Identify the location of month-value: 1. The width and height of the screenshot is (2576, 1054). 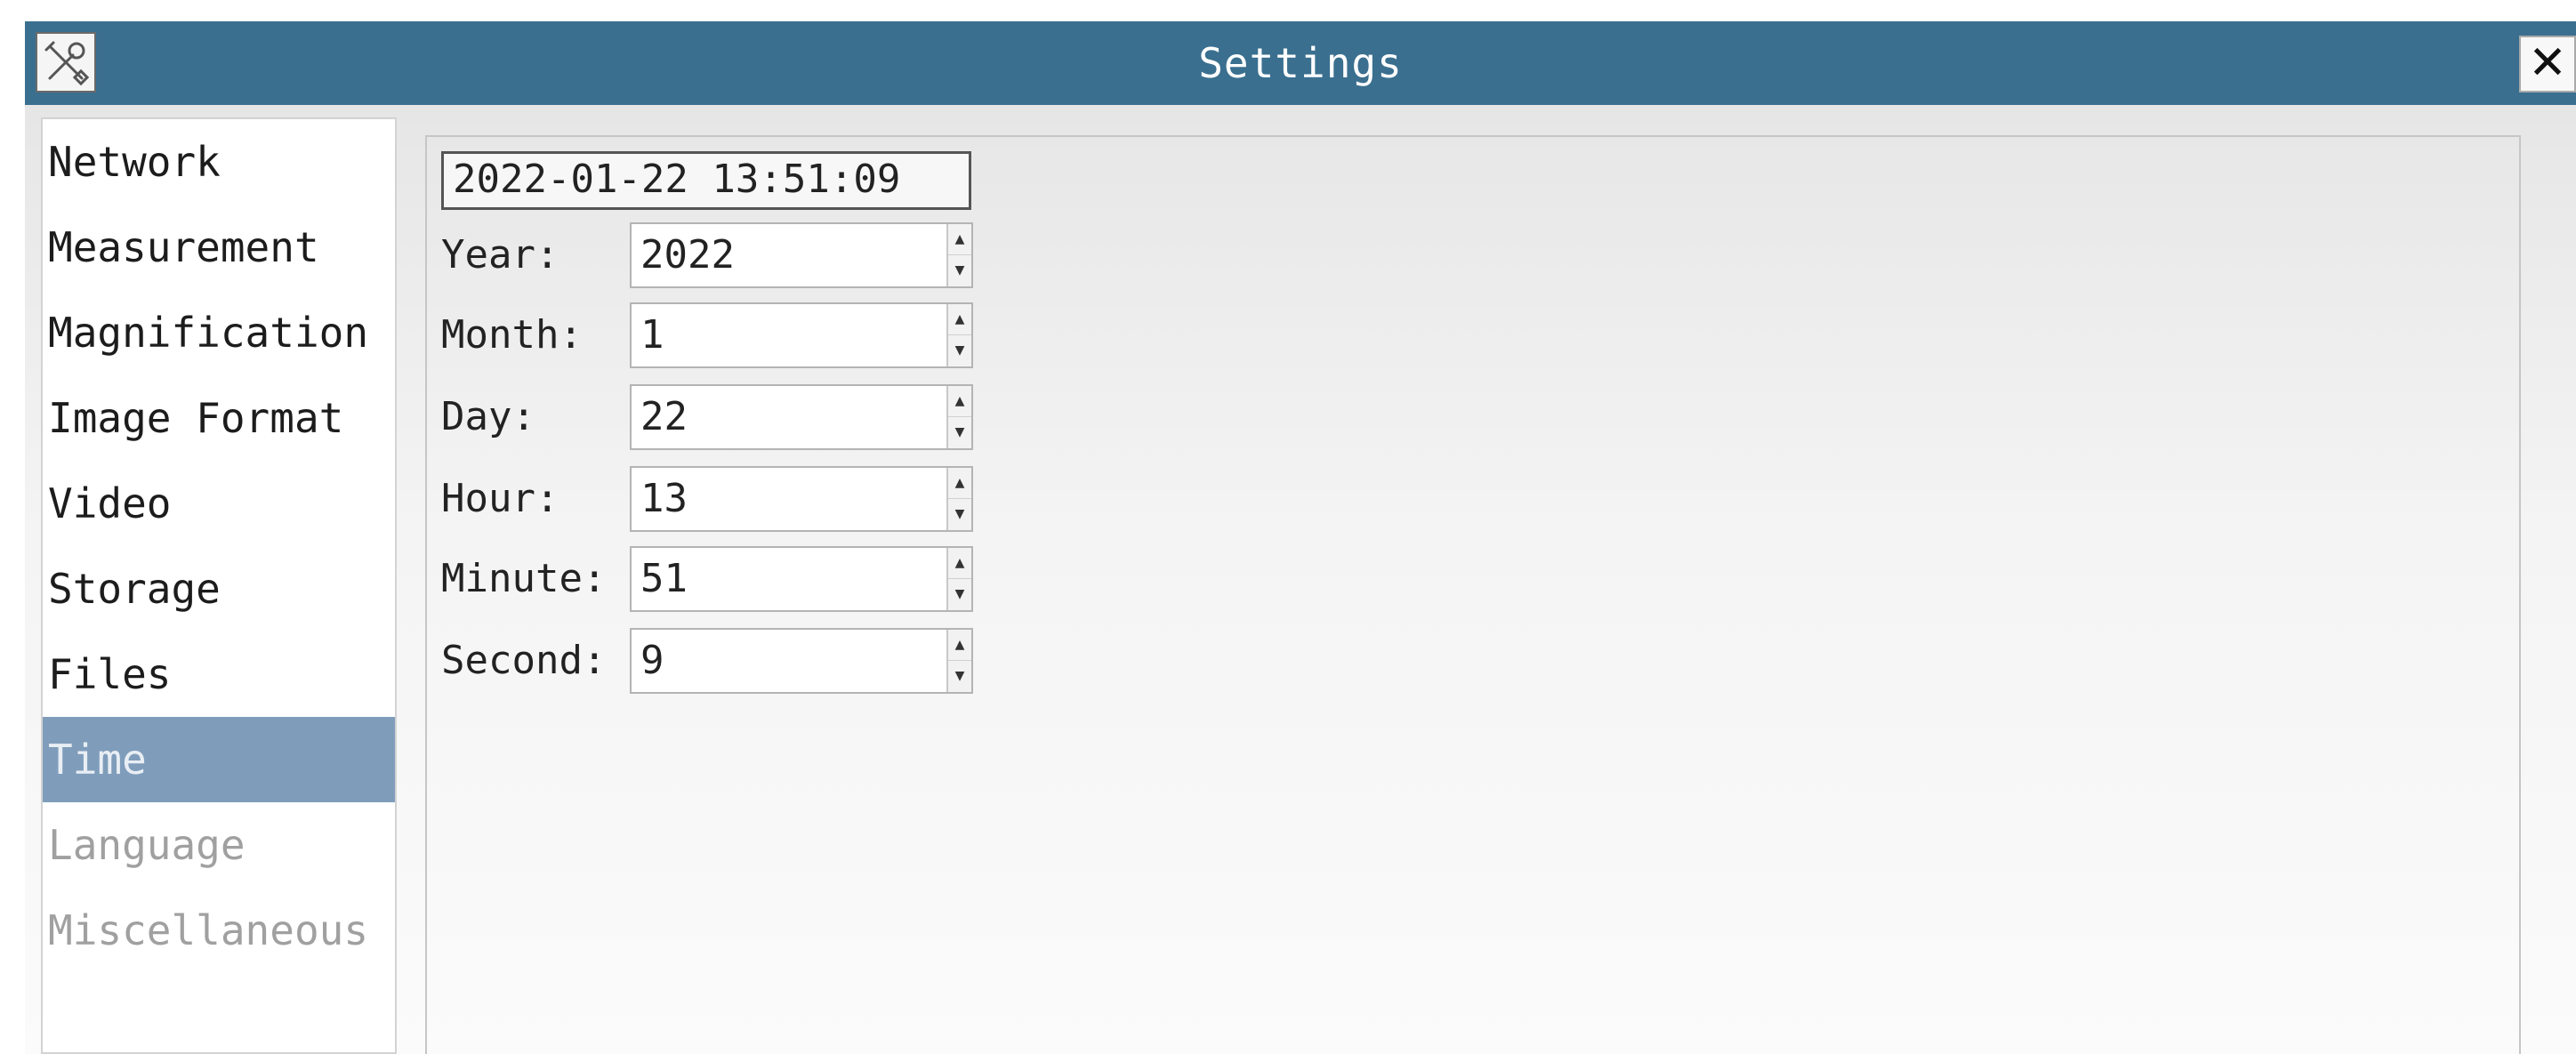
(652, 335).